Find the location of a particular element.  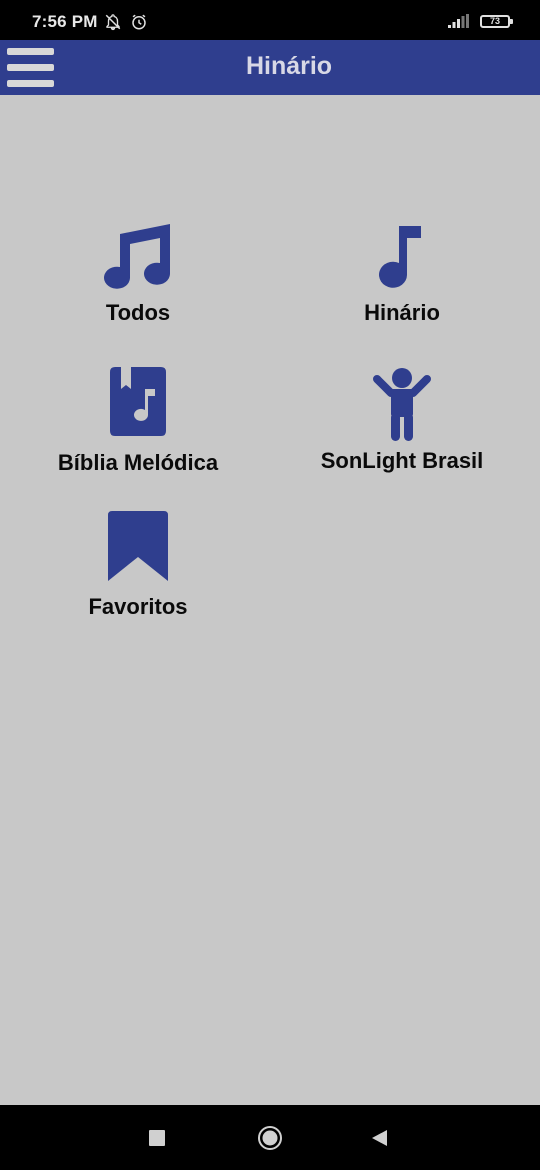

menu-item-label: SonLight Brasil is located at coordinates (402, 460).